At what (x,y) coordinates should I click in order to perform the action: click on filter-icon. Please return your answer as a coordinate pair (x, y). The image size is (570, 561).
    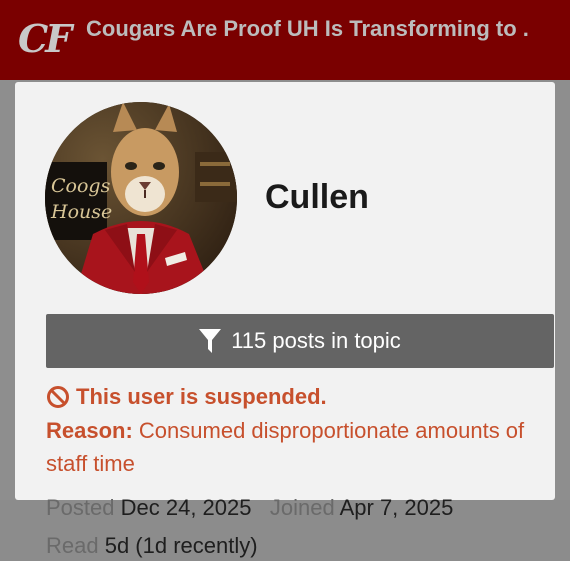
    Looking at the image, I should click on (210, 341).